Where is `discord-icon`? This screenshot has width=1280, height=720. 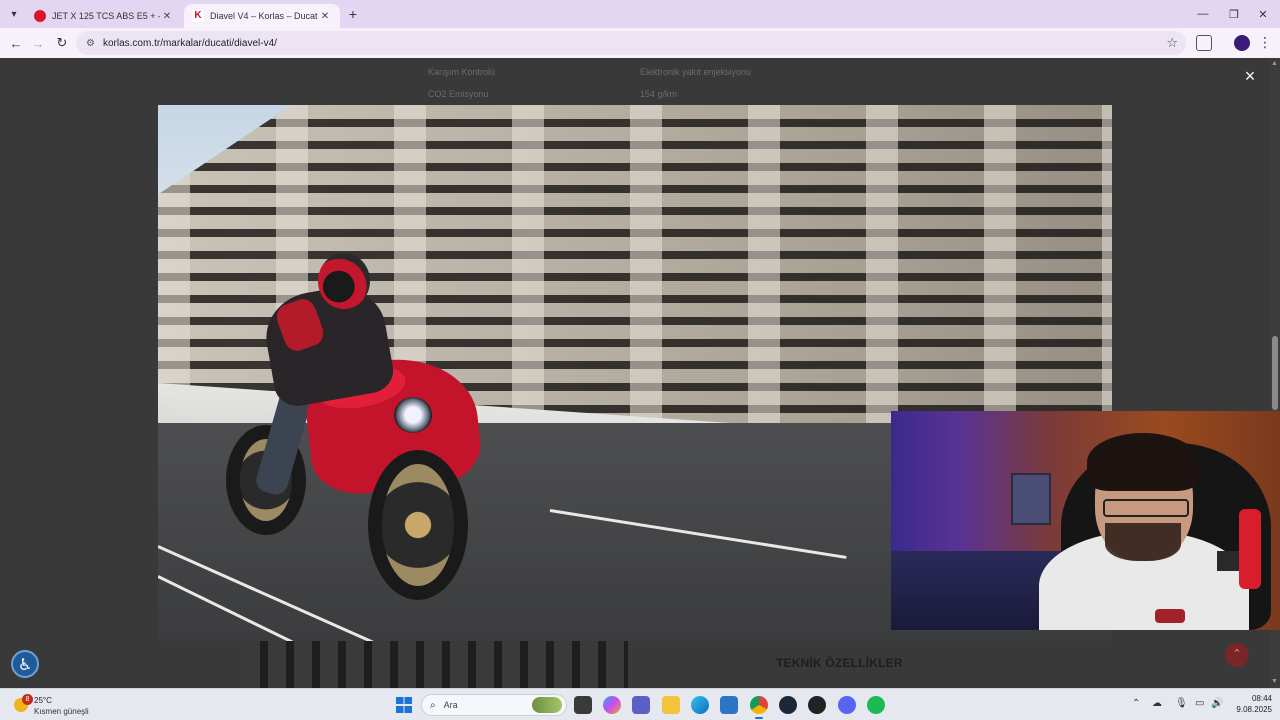 discord-icon is located at coordinates (847, 705).